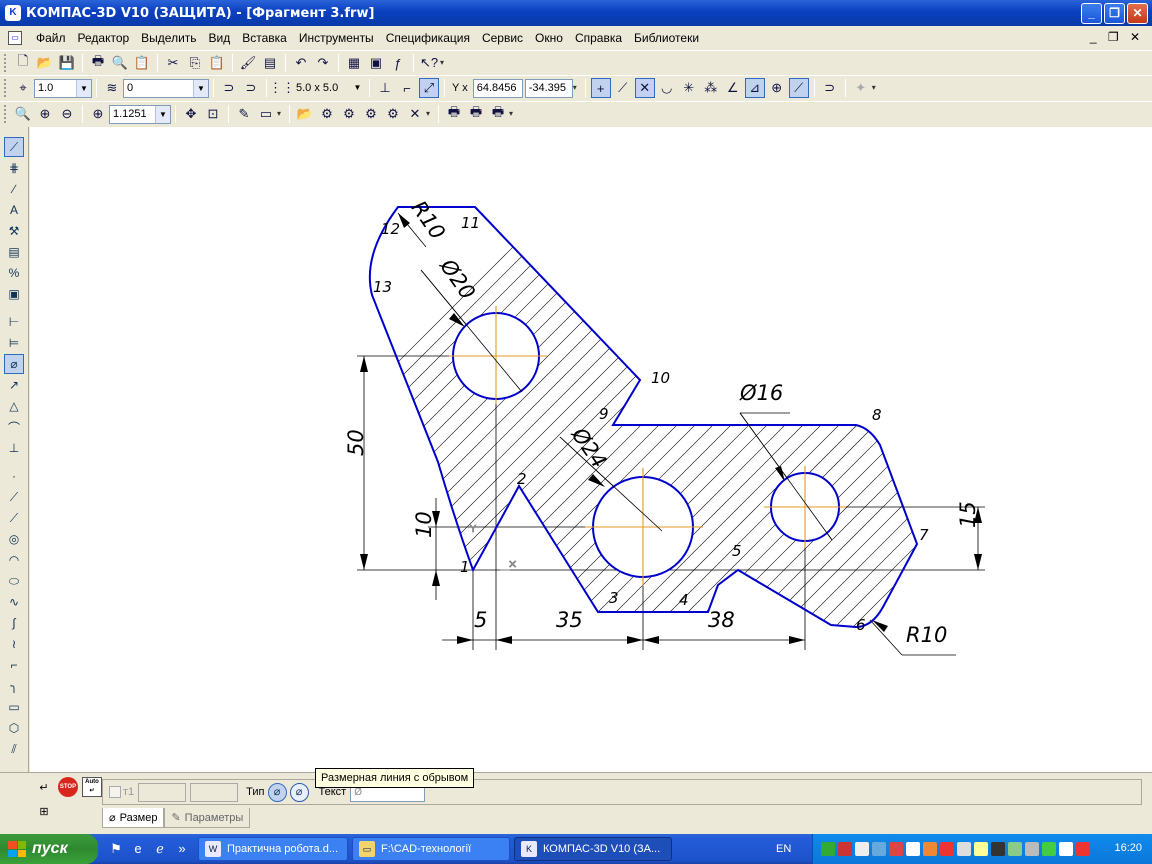 This screenshot has width=1152, height=864. What do you see at coordinates (429, 63) in the screenshot?
I see `help-pointer-icon: ↖?` at bounding box center [429, 63].